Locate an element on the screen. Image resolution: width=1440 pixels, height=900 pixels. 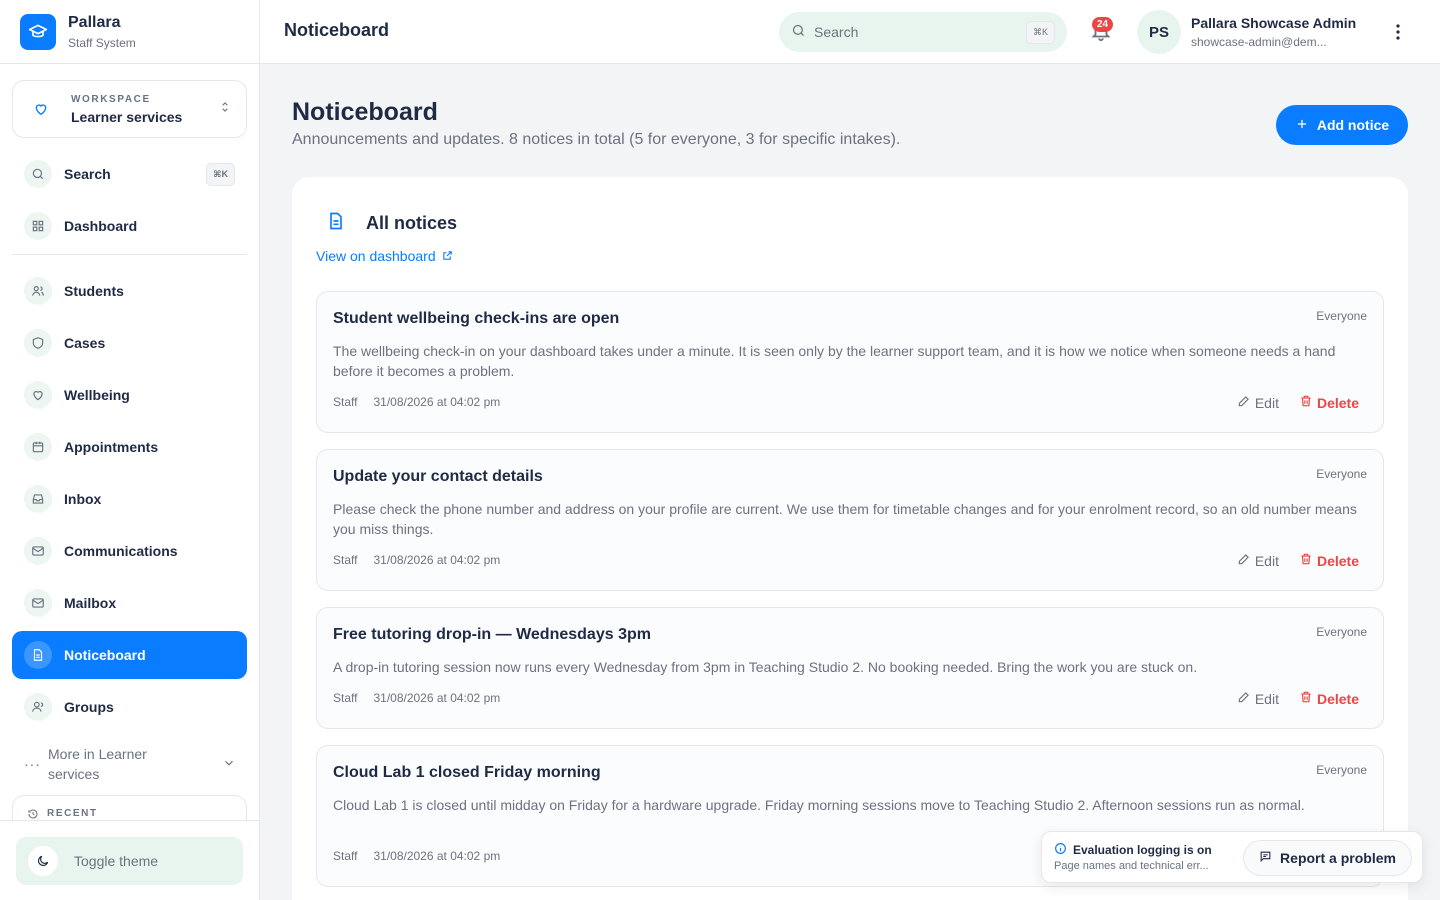
view-link-label: View on dashboard is located at coordinates (376, 256).